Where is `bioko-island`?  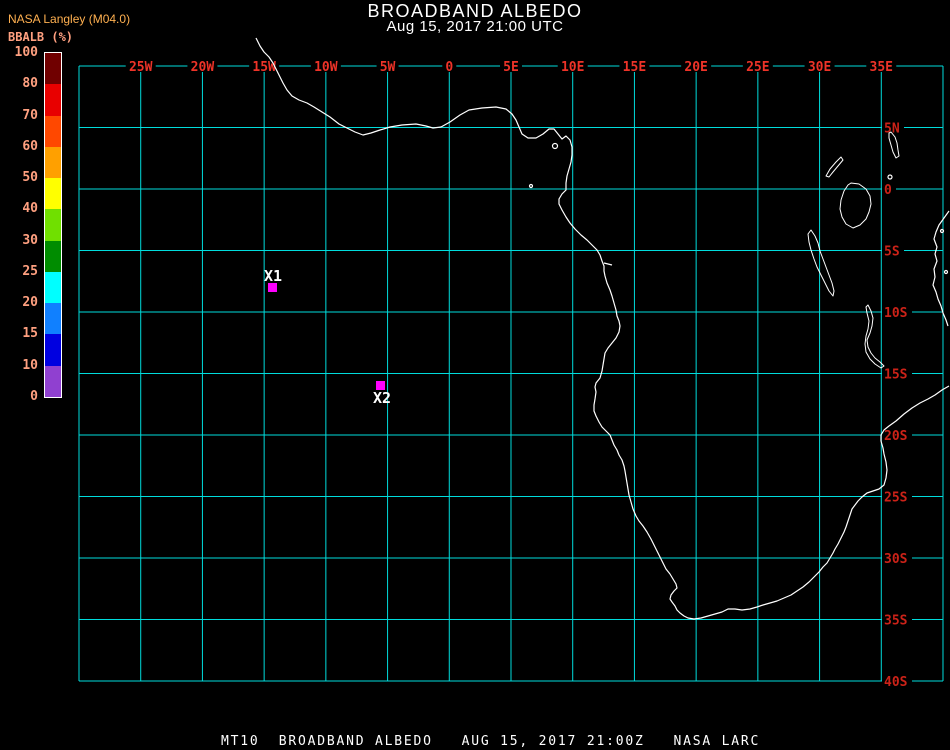
bioko-island is located at coordinates (555, 146).